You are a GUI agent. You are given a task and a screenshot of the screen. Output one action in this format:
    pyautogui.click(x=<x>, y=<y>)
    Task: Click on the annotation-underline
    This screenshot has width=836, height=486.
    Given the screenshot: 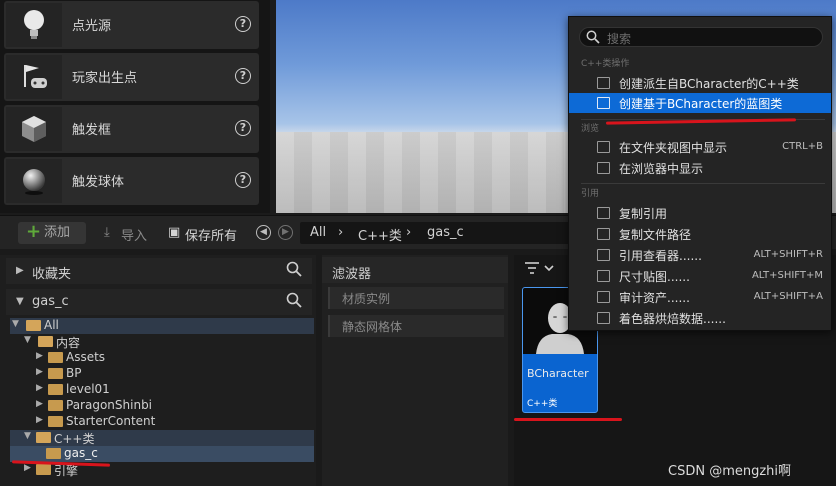 What is the action you would take?
    pyautogui.click(x=568, y=419)
    